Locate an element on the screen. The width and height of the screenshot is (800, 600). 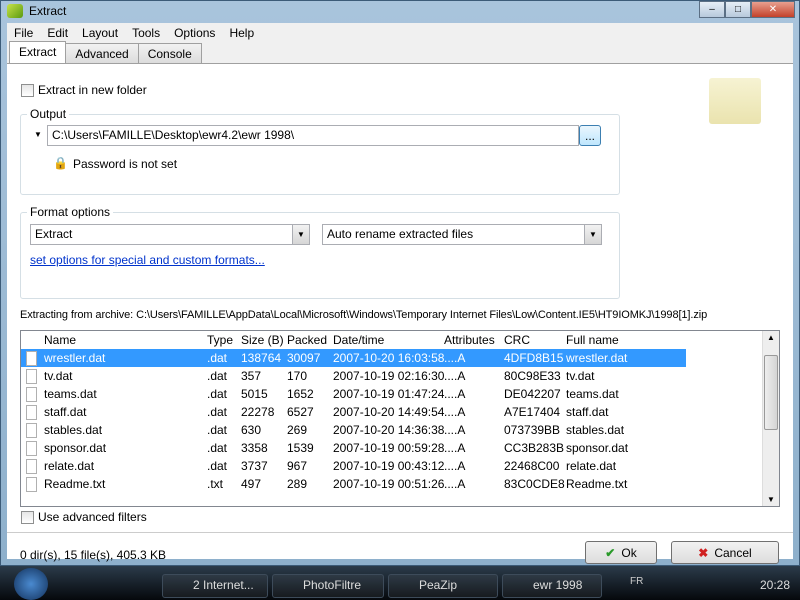
cell-name: relate.dat is located at coordinates (69, 466).